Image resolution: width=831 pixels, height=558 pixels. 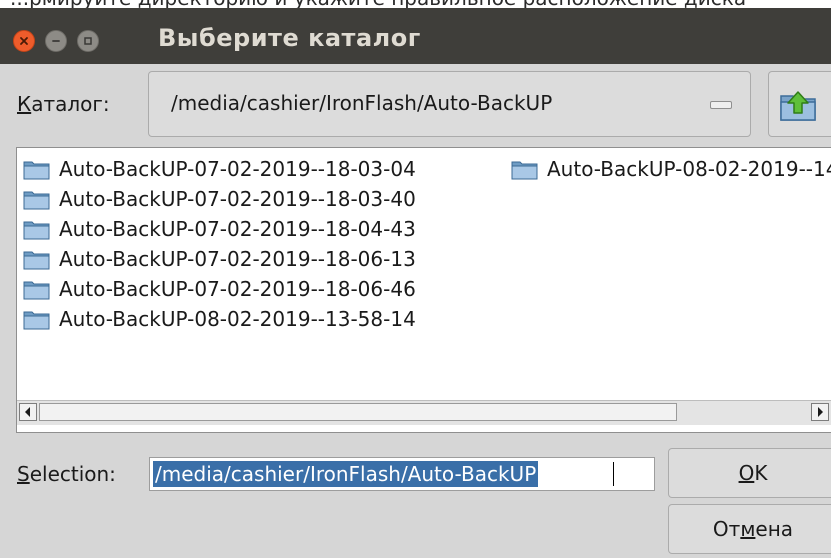 I want to click on arrow-right-icon, so click(x=820, y=412).